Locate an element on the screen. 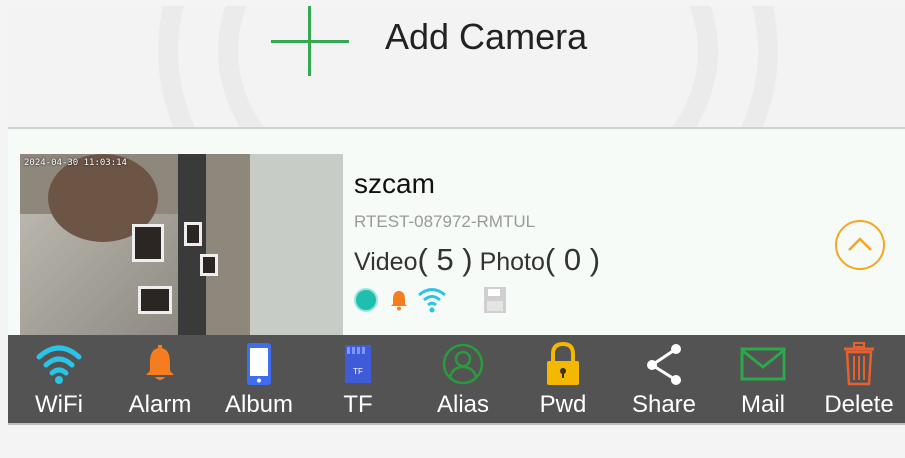  toolbar-label: Mail is located at coordinates (762, 404).